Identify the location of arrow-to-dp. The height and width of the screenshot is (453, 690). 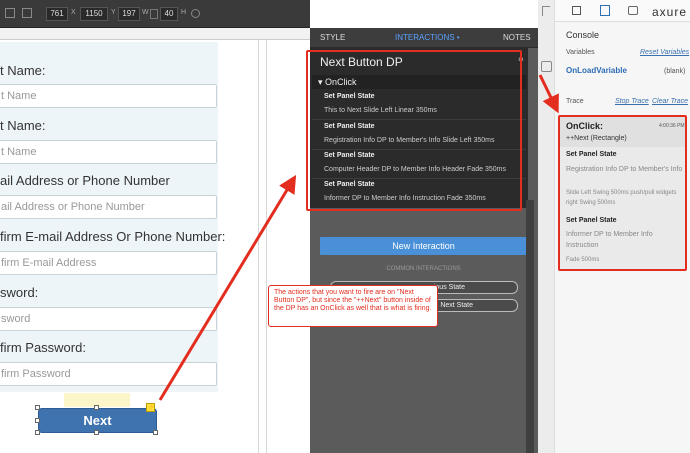
(227, 287).